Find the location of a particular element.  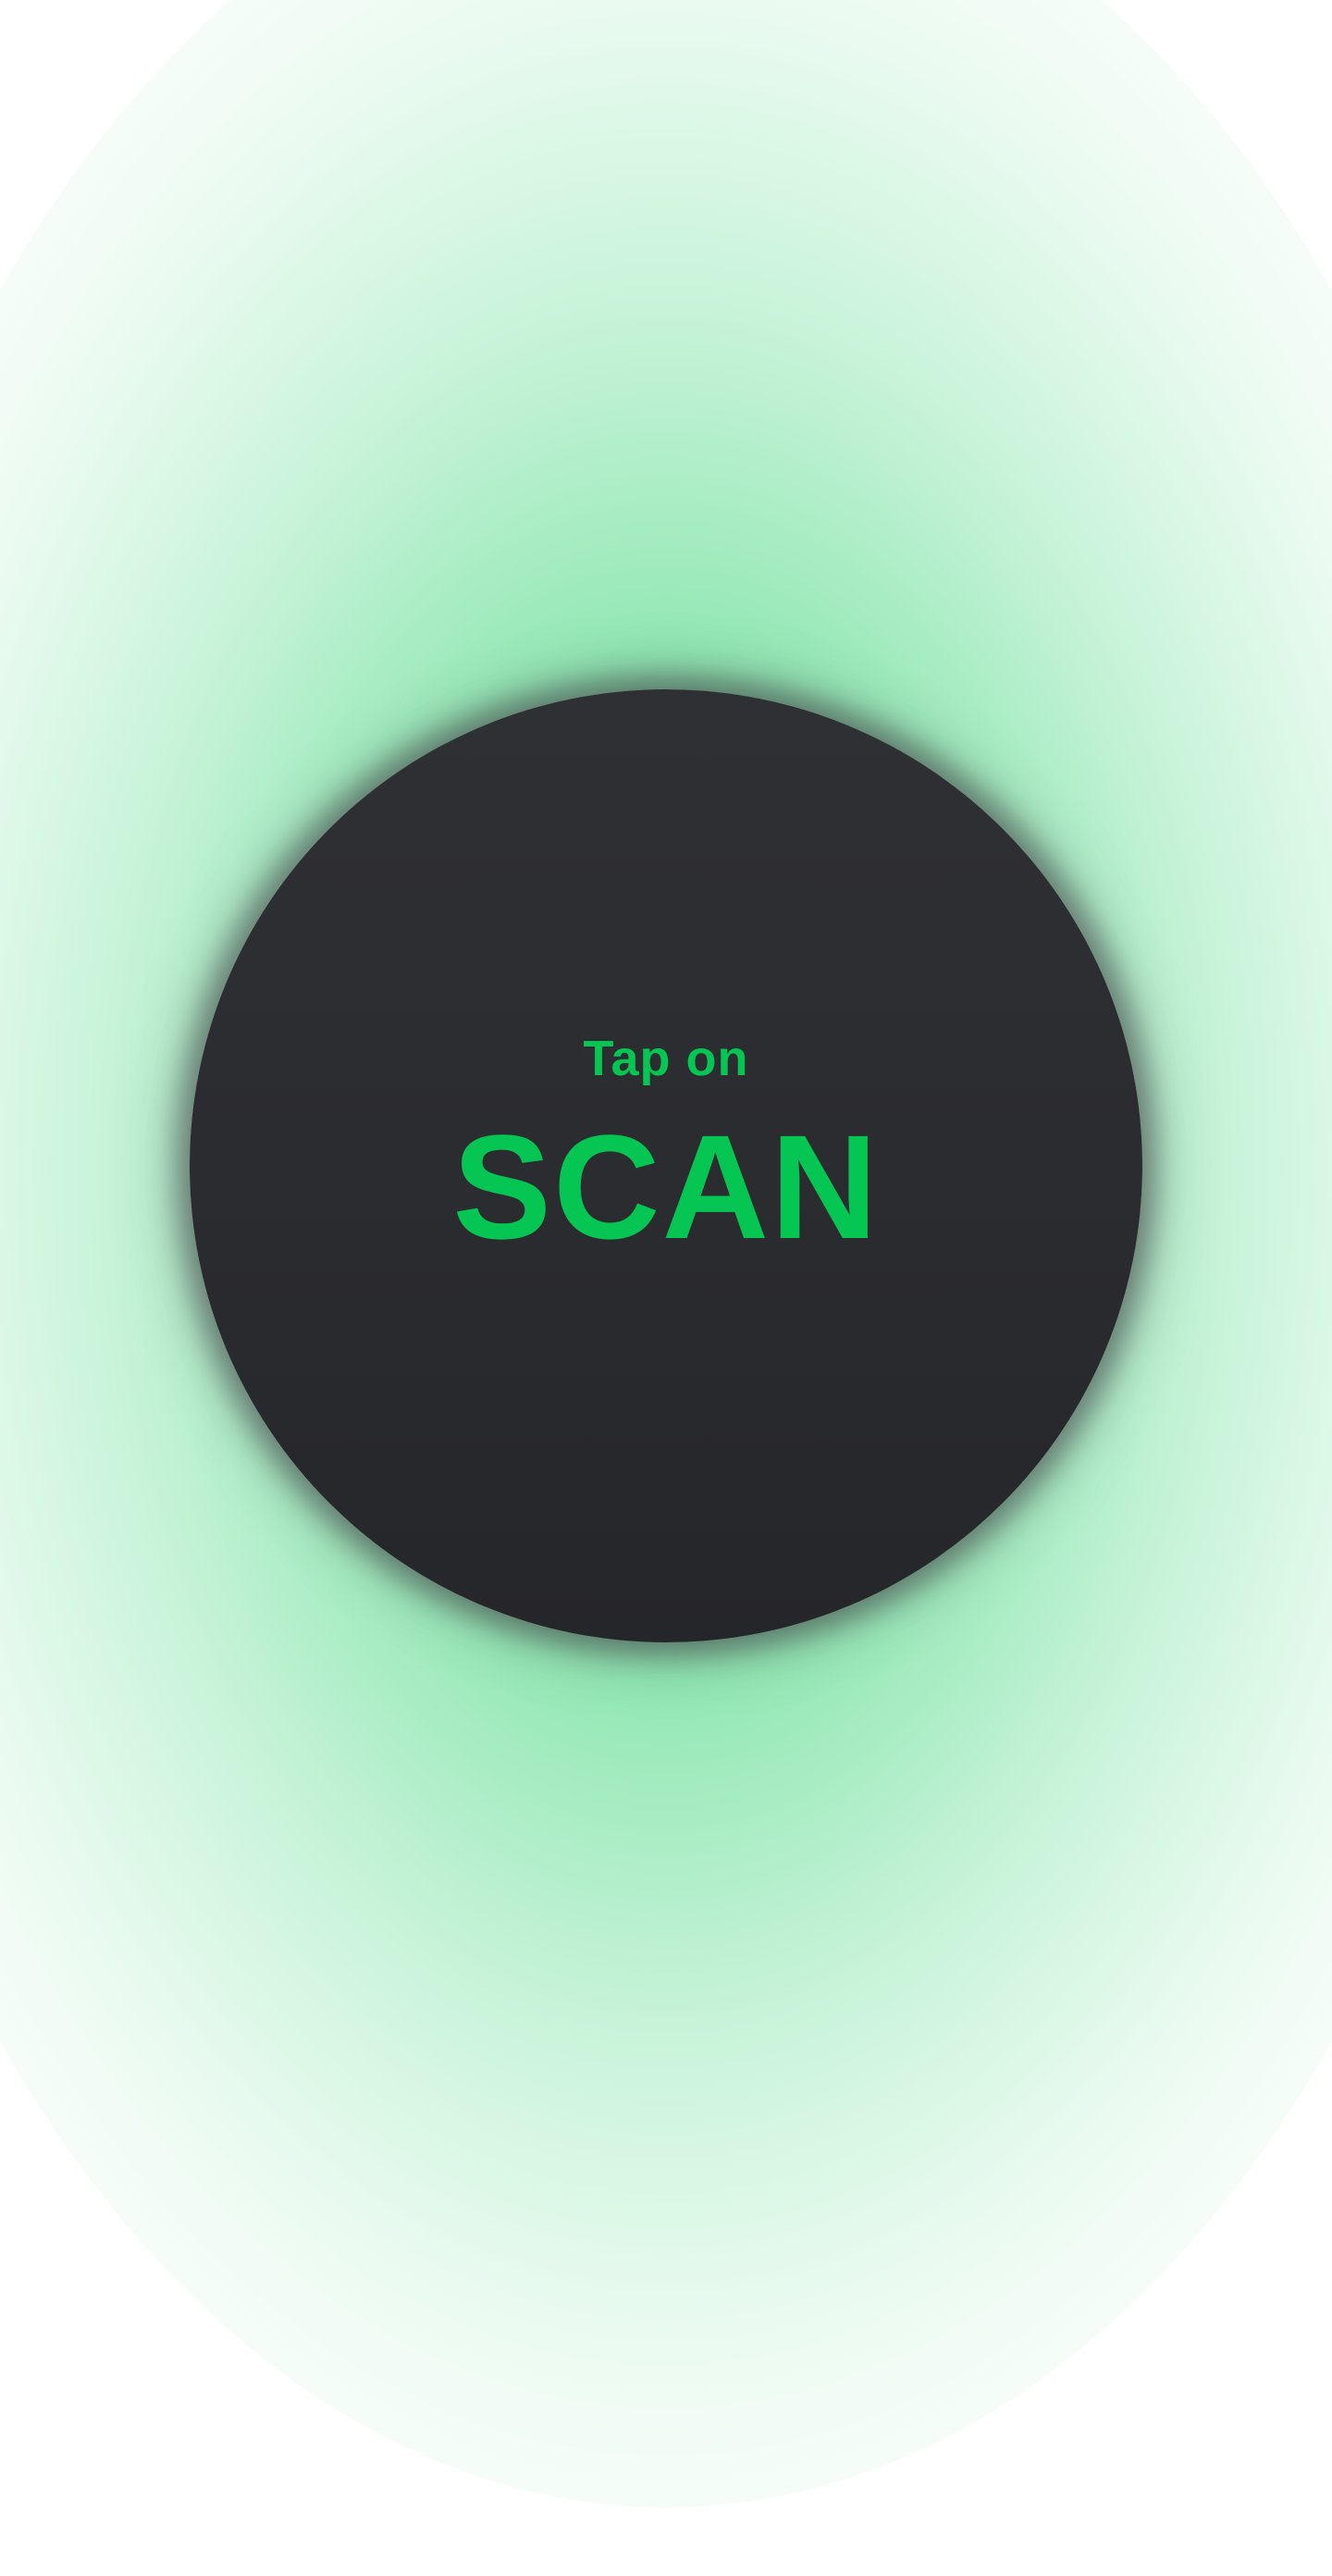

tap-on-label: Tap on is located at coordinates (666, 1058).